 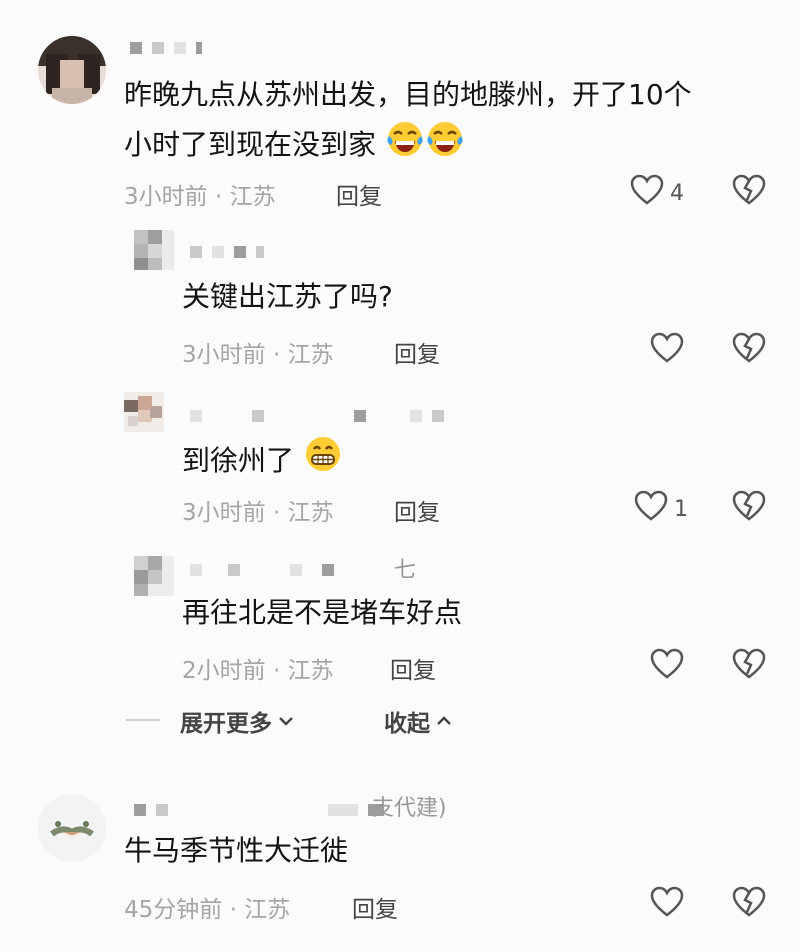 I want to click on thread-divider, so click(x=143, y=720).